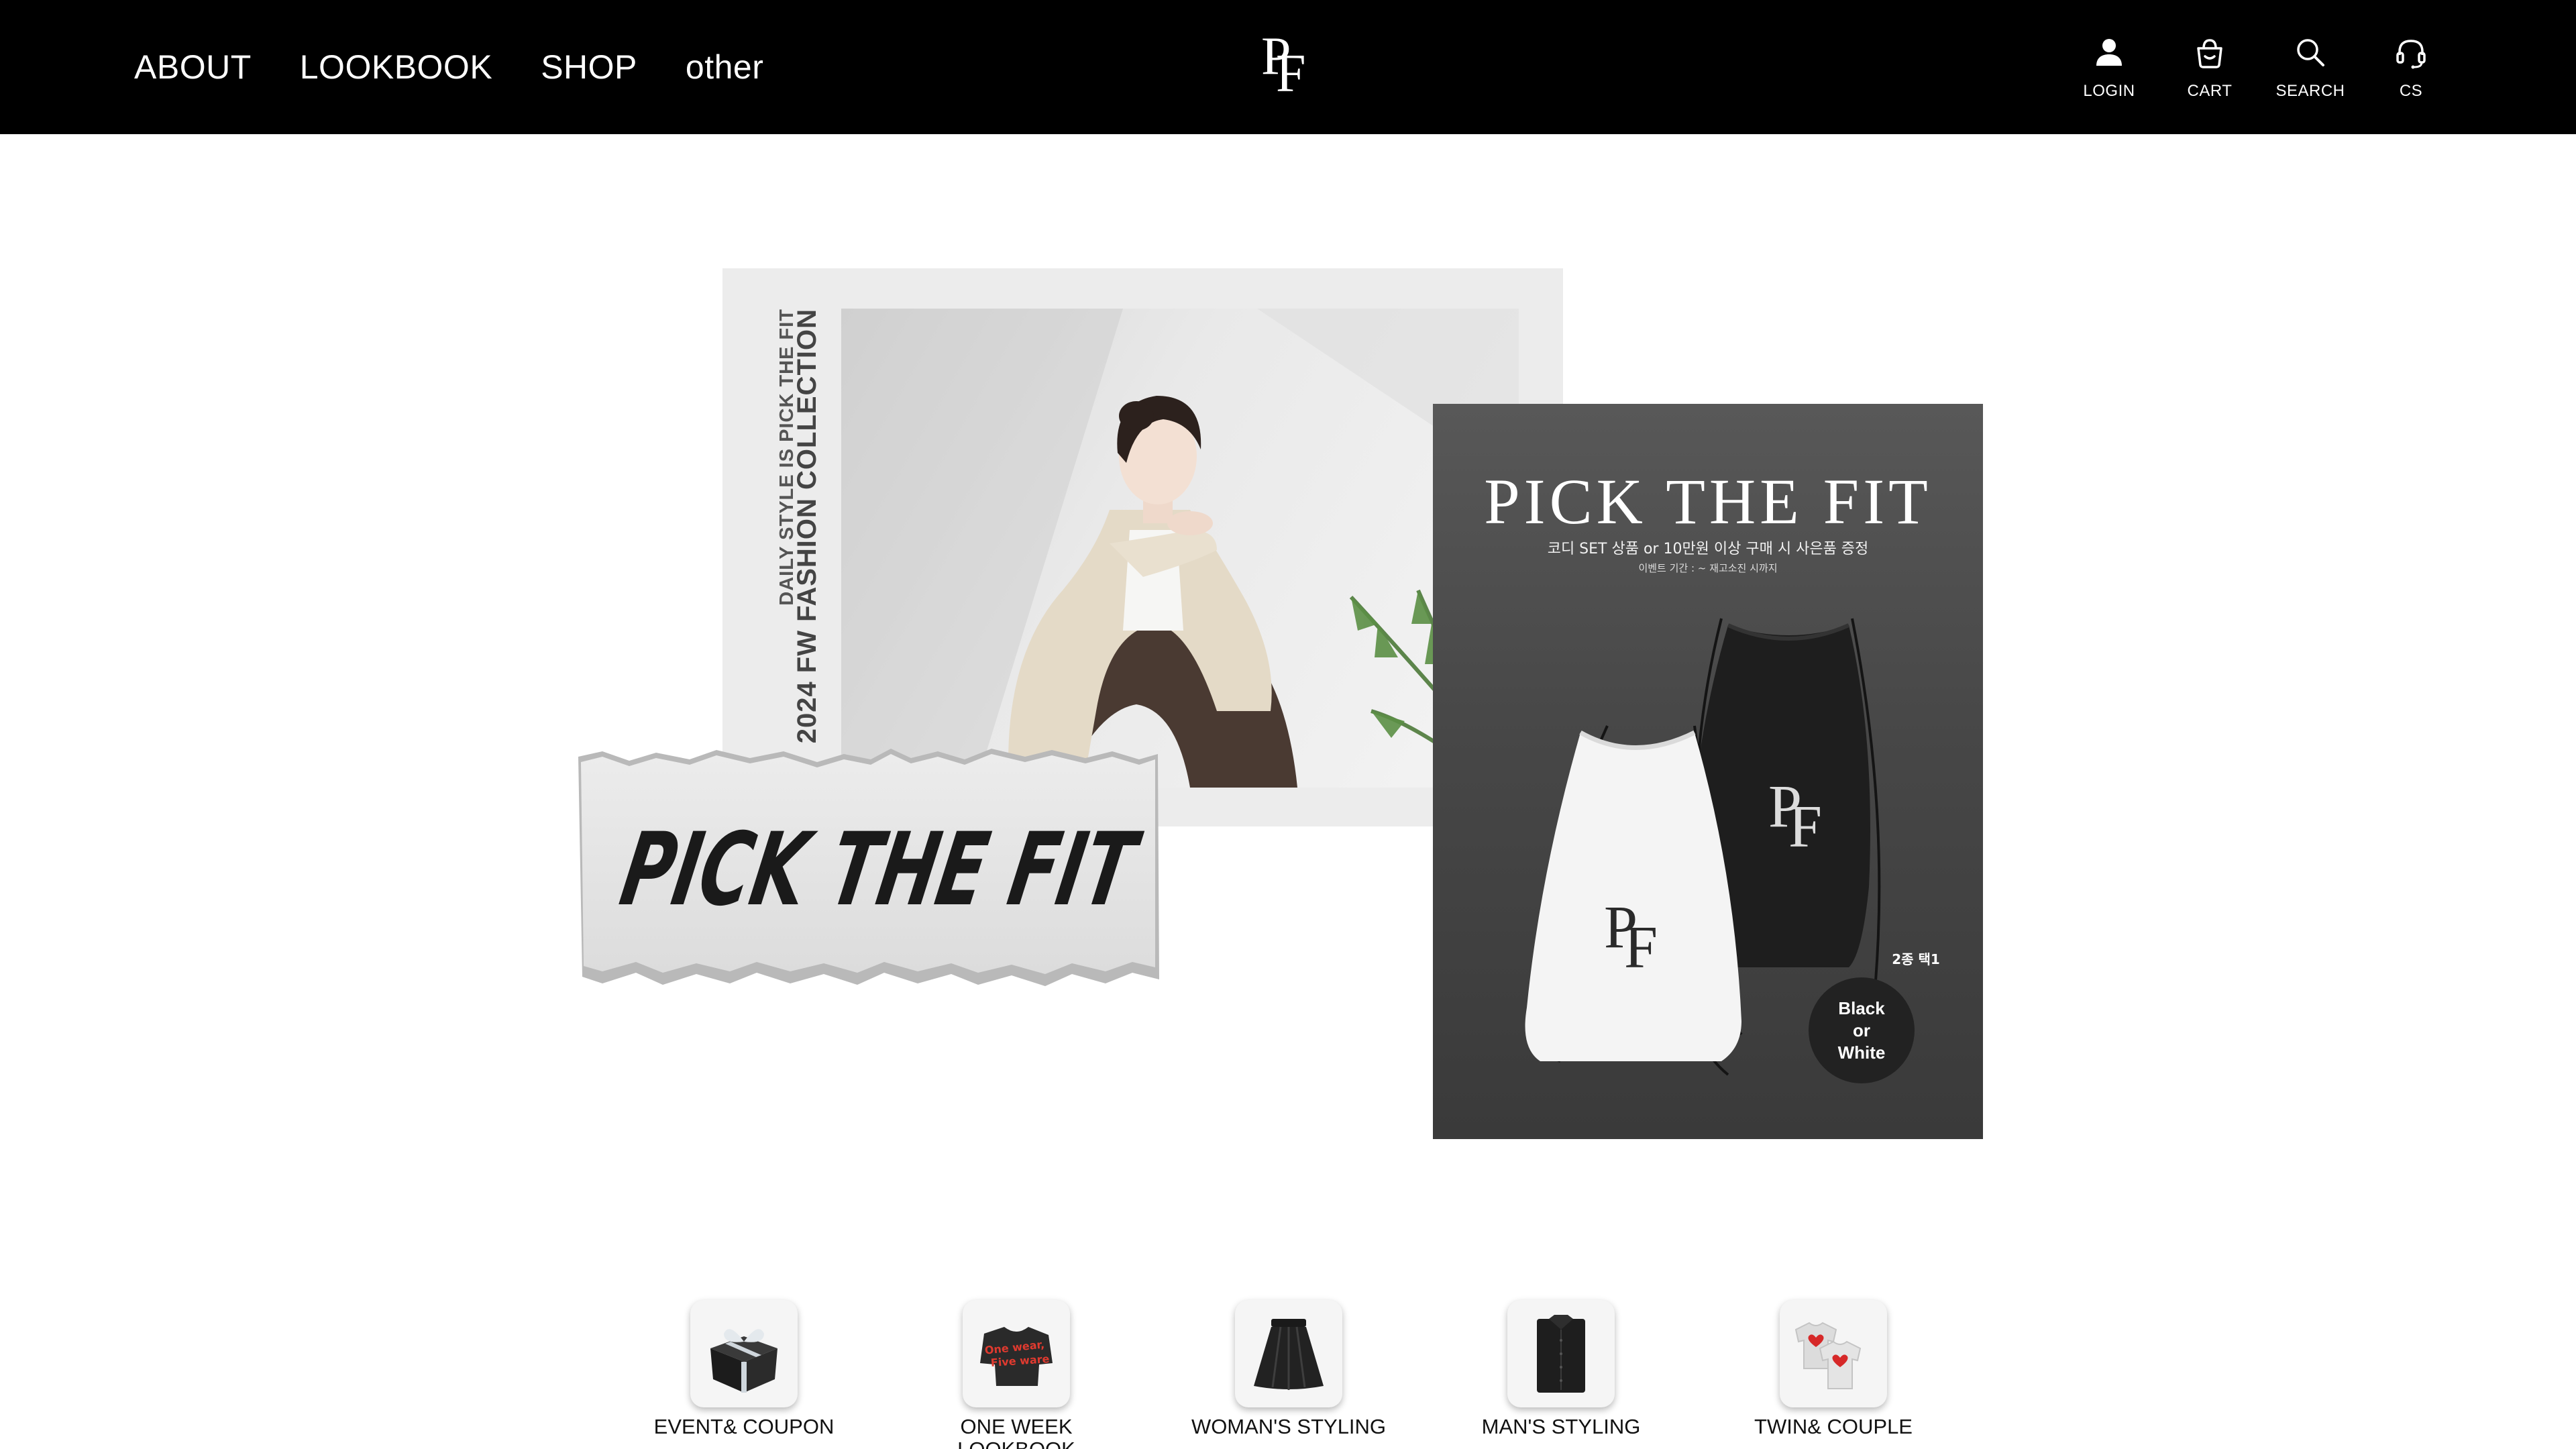 Image resolution: width=2576 pixels, height=1449 pixels. What do you see at coordinates (1291, 71) in the screenshot?
I see `brand-logo-text-f: F` at bounding box center [1291, 71].